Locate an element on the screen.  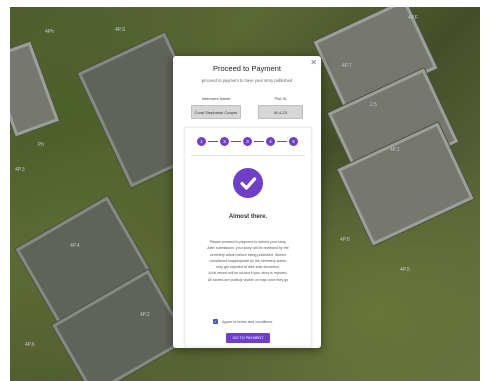
interment-name-field: Coral Stephanie Cooper is located at coordinates (216, 112).